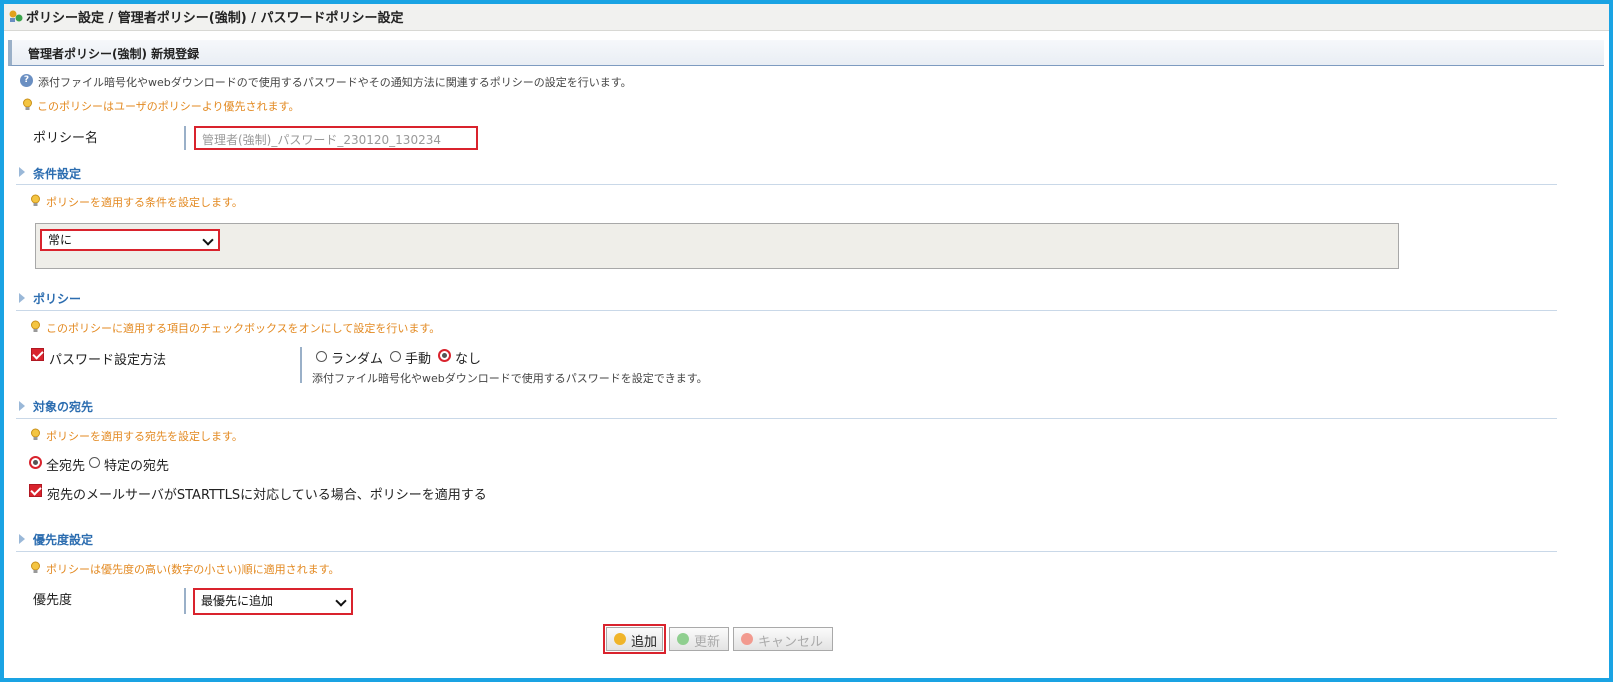 Image resolution: width=1613 pixels, height=682 pixels. I want to click on form-header: 管理者ポリシー(強制) 新規登録, so click(806, 53).